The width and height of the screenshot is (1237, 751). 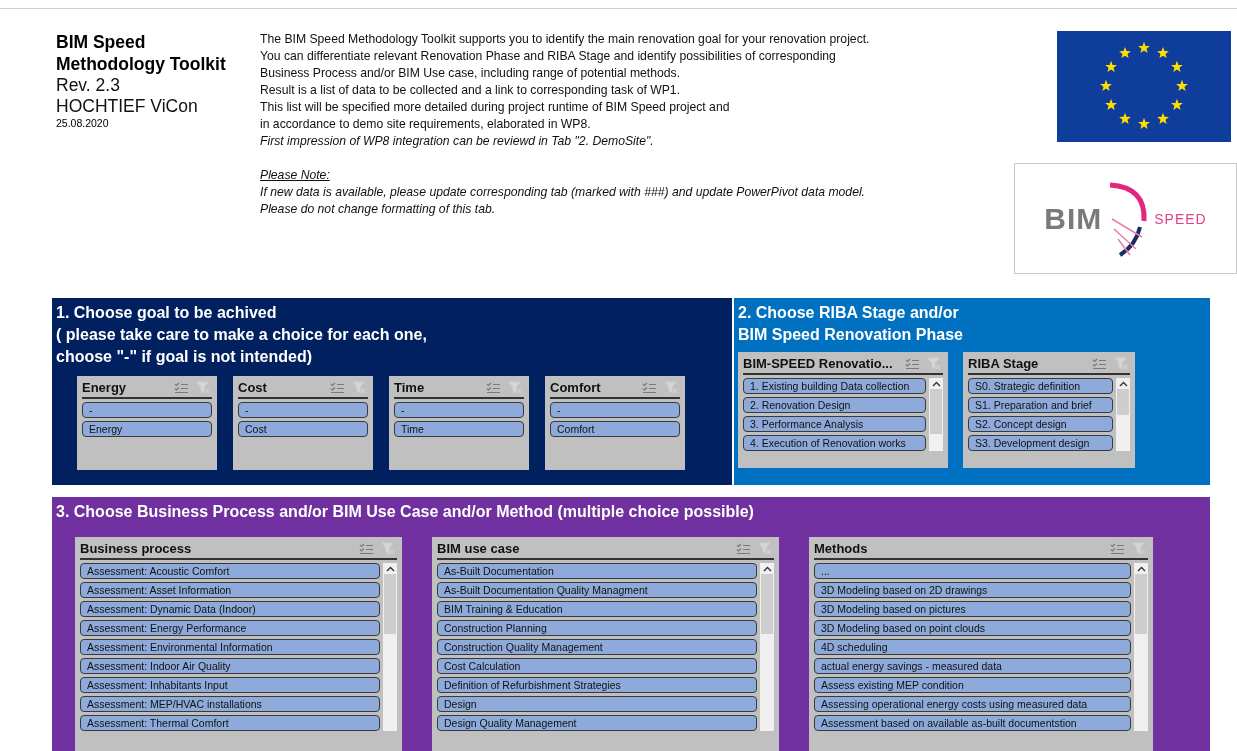 I want to click on slicer-item: Assessment: Energy Performance, so click(x=230, y=628).